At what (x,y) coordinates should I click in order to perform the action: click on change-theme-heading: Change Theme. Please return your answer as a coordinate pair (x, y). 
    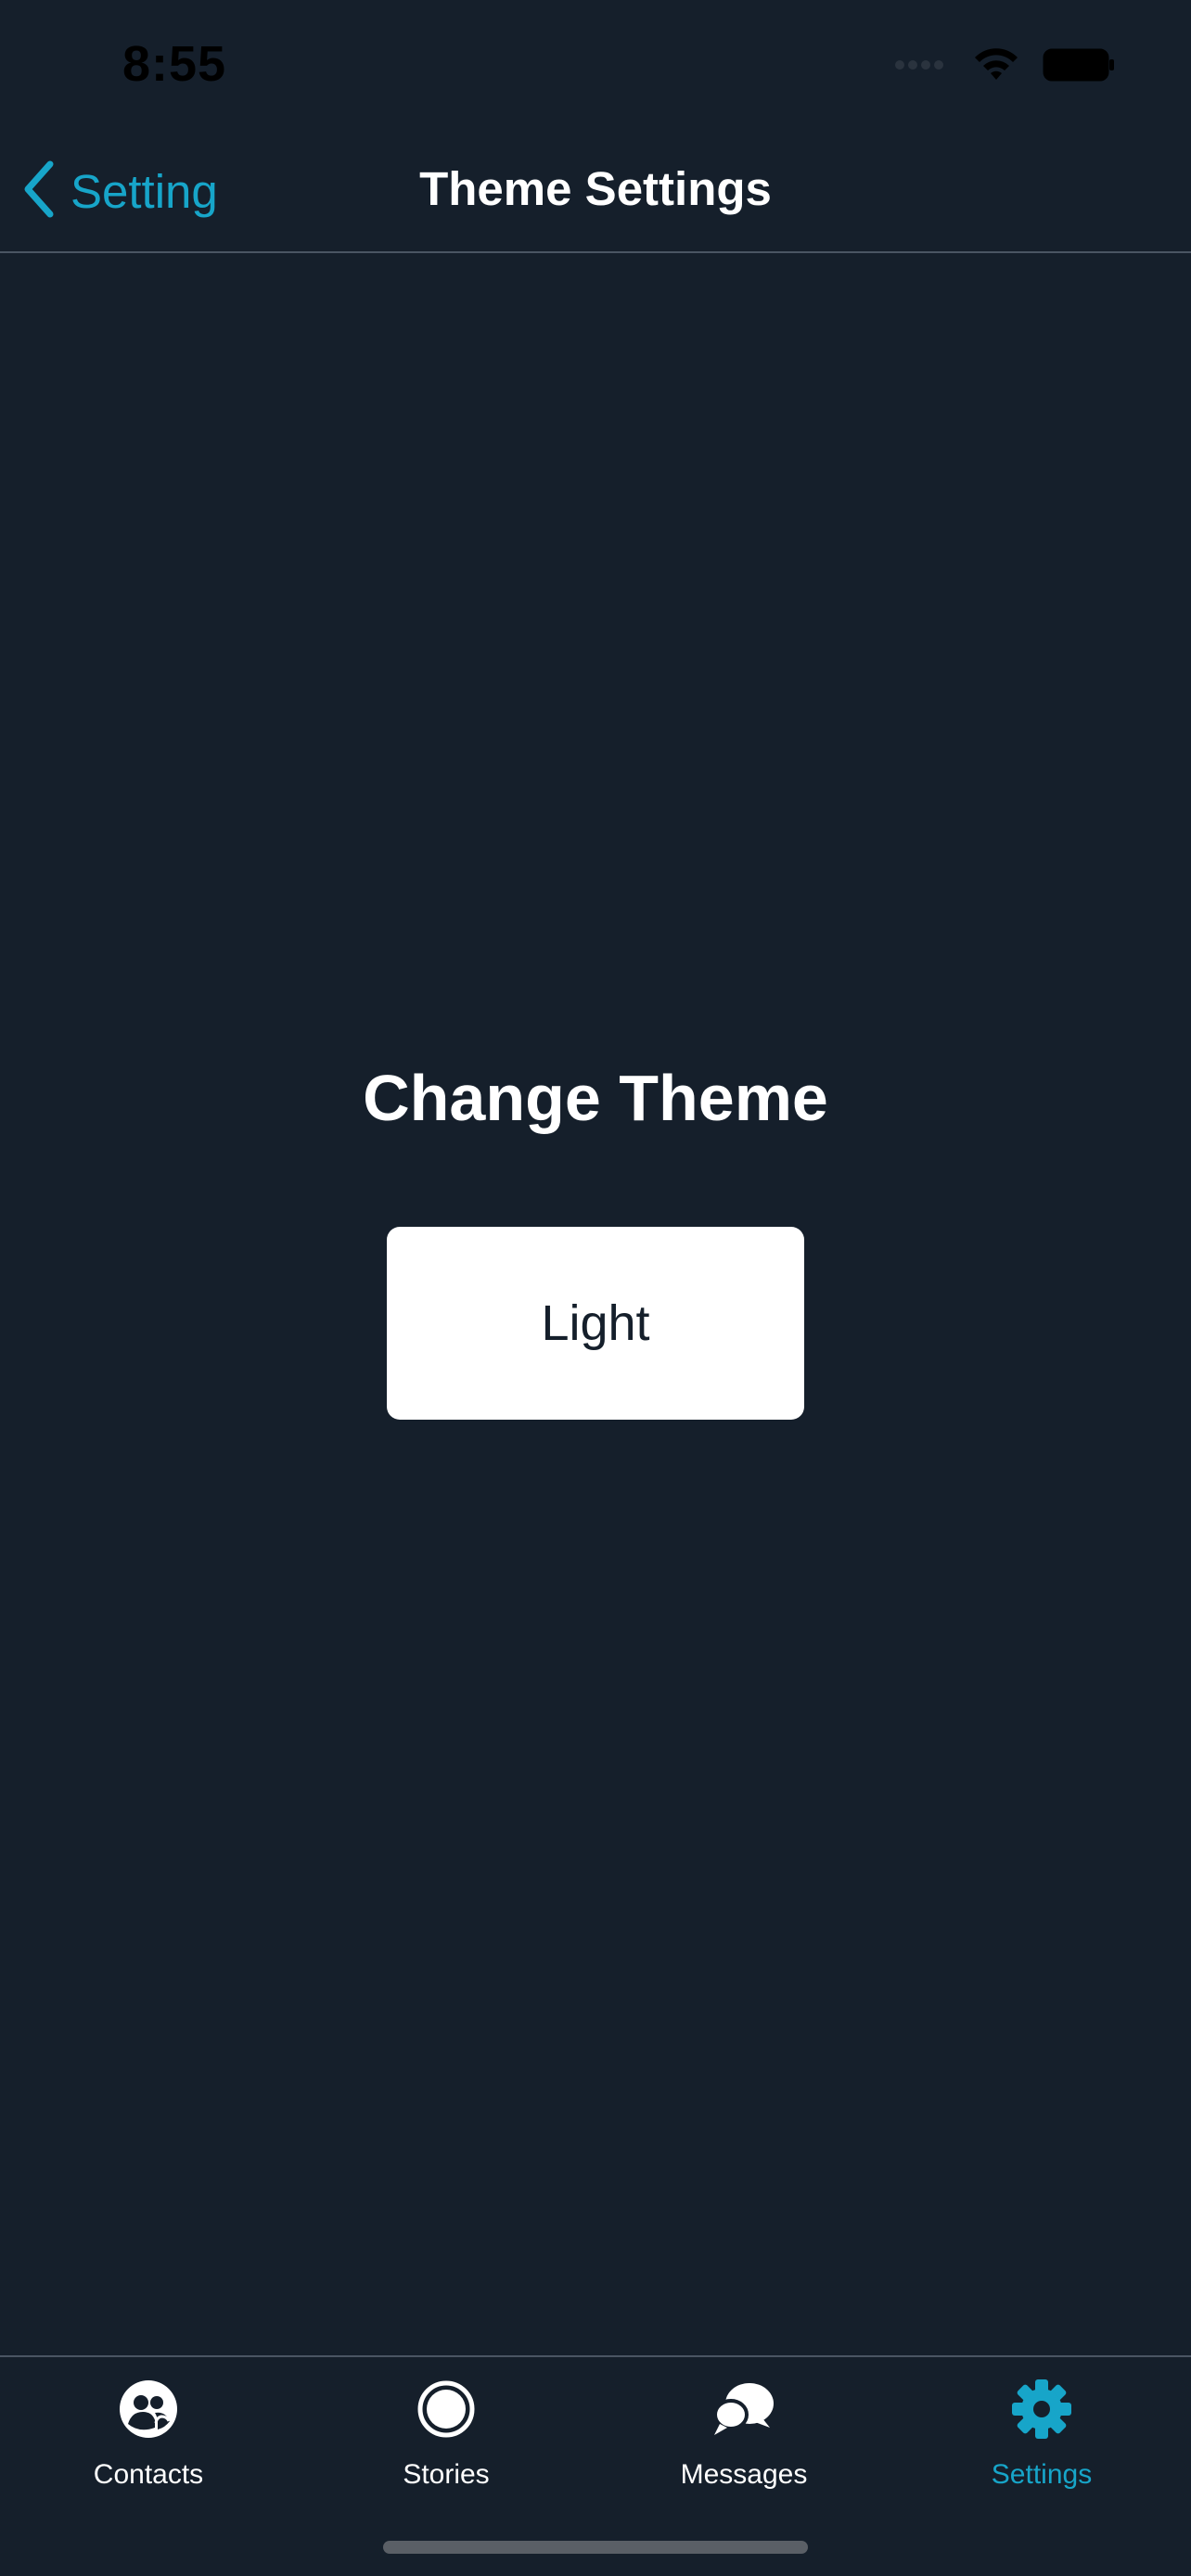
    Looking at the image, I should click on (595, 1098).